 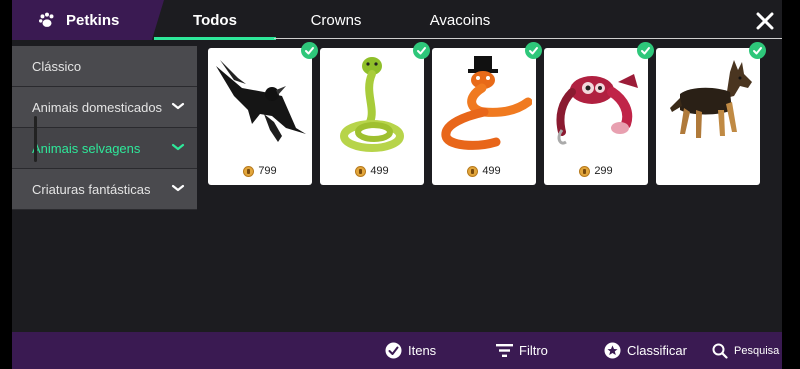 I want to click on pesquisa-button: Pesquisa, so click(x=745, y=350).